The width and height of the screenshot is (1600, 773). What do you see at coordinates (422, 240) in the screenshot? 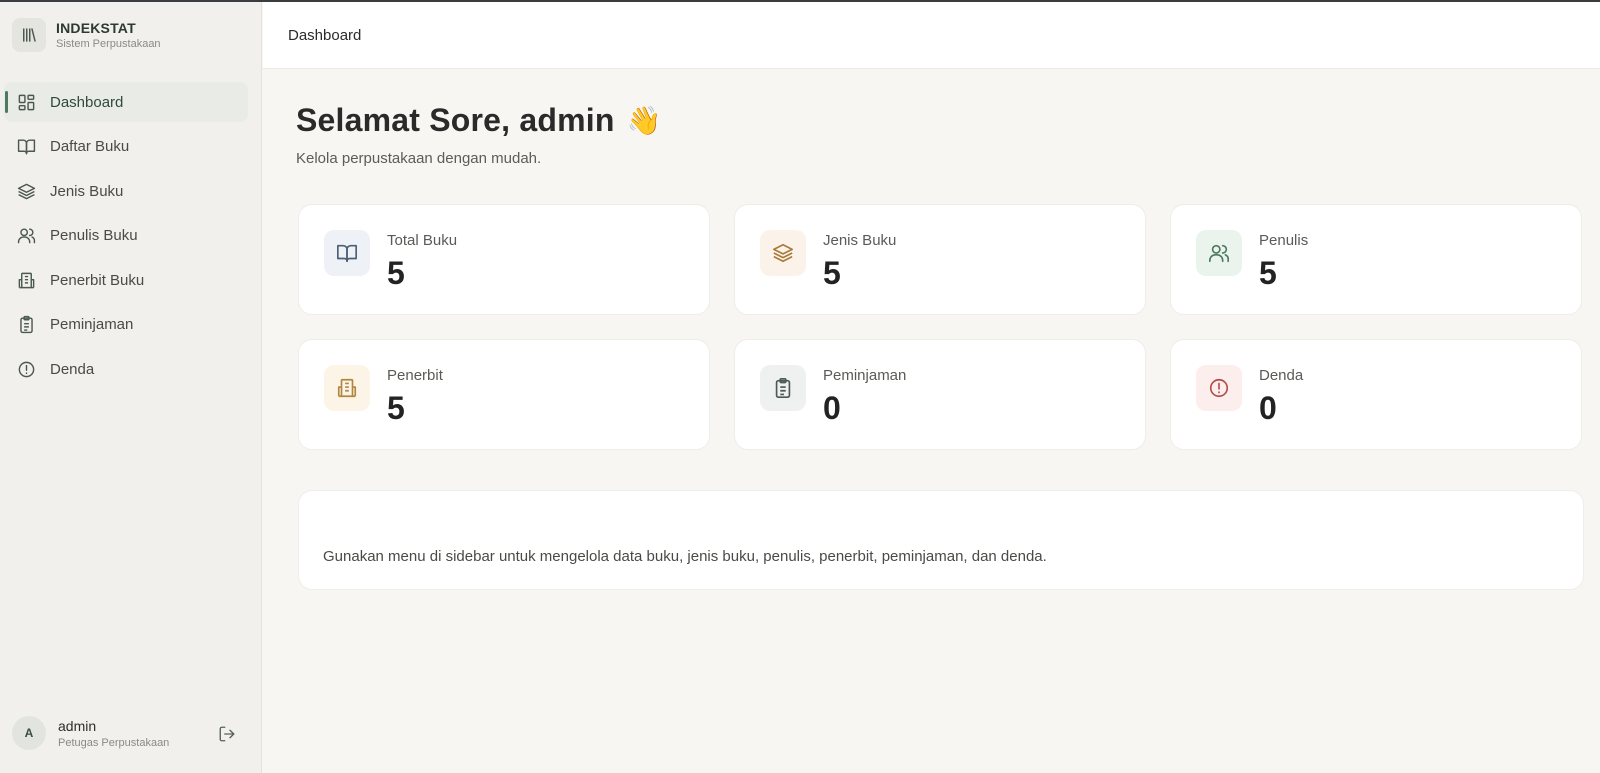
I see `stat-label: Total Buku` at bounding box center [422, 240].